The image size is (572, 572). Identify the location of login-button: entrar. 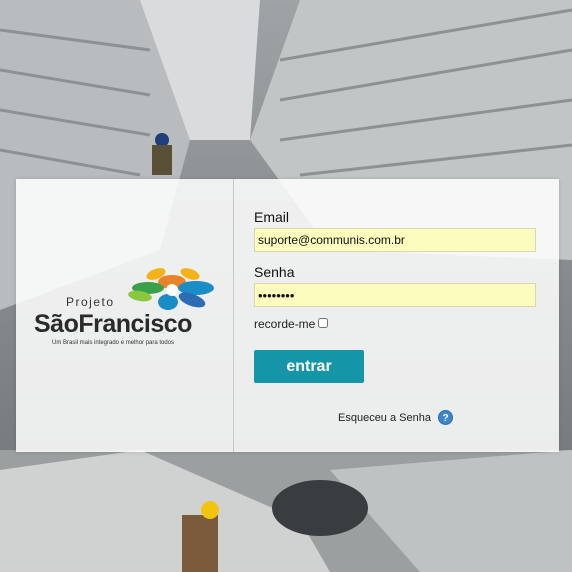
(309, 366).